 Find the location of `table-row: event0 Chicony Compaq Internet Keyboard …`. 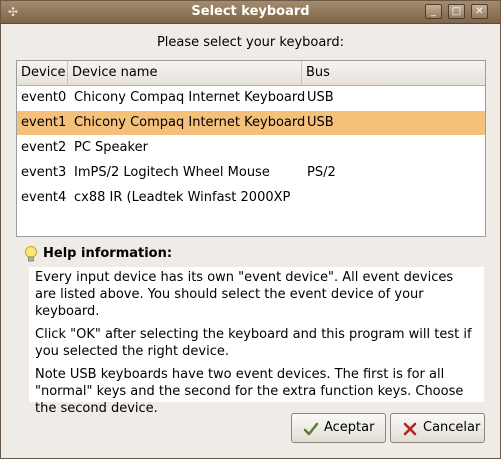

table-row: event0 Chicony Compaq Internet Keyboard … is located at coordinates (251, 98).